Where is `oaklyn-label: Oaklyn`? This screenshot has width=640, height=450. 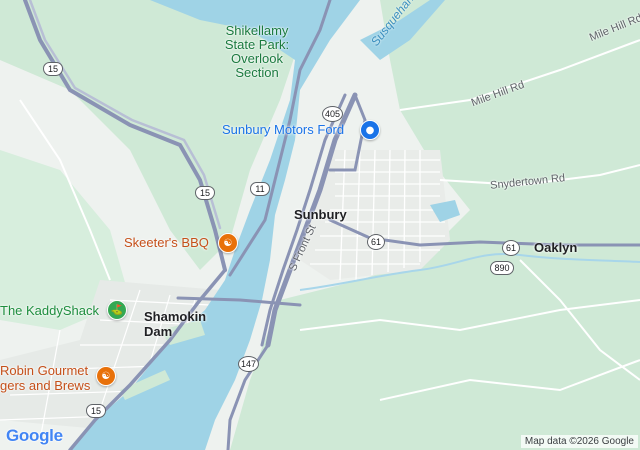 oaklyn-label: Oaklyn is located at coordinates (555, 247).